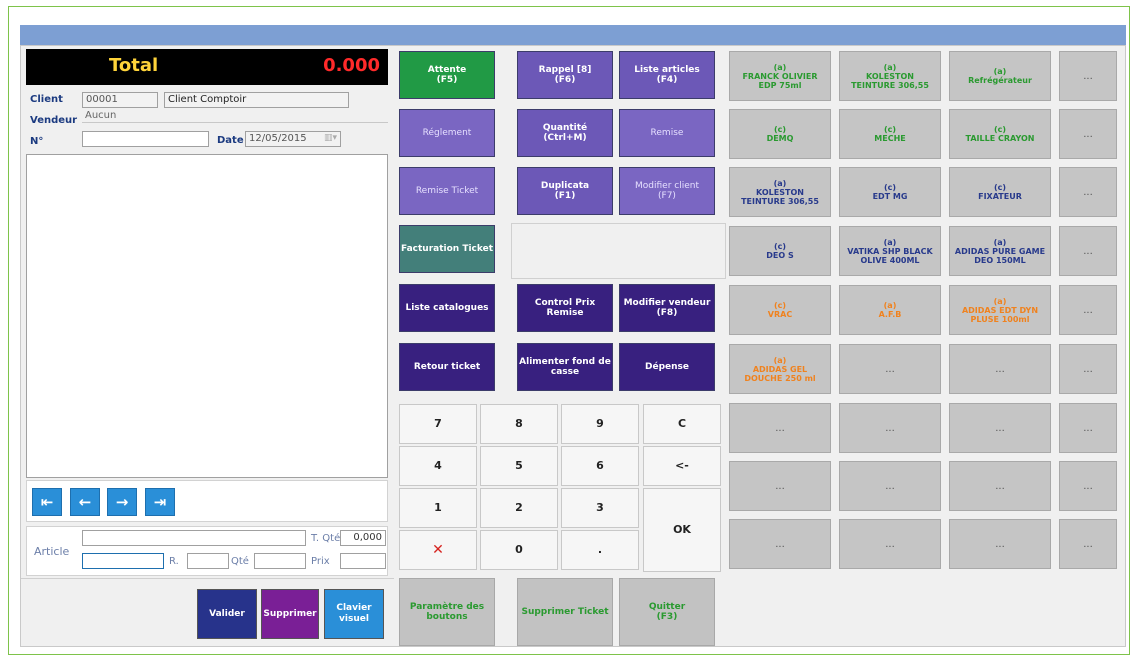 The image size is (1130, 655). Describe the element at coordinates (519, 550) in the screenshot. I see `key-0: 0` at that location.